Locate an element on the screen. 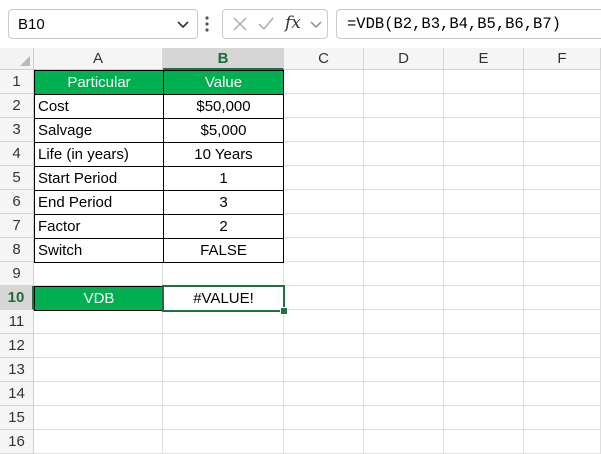 The width and height of the screenshot is (601, 454). cell-e3 is located at coordinates (484, 130).